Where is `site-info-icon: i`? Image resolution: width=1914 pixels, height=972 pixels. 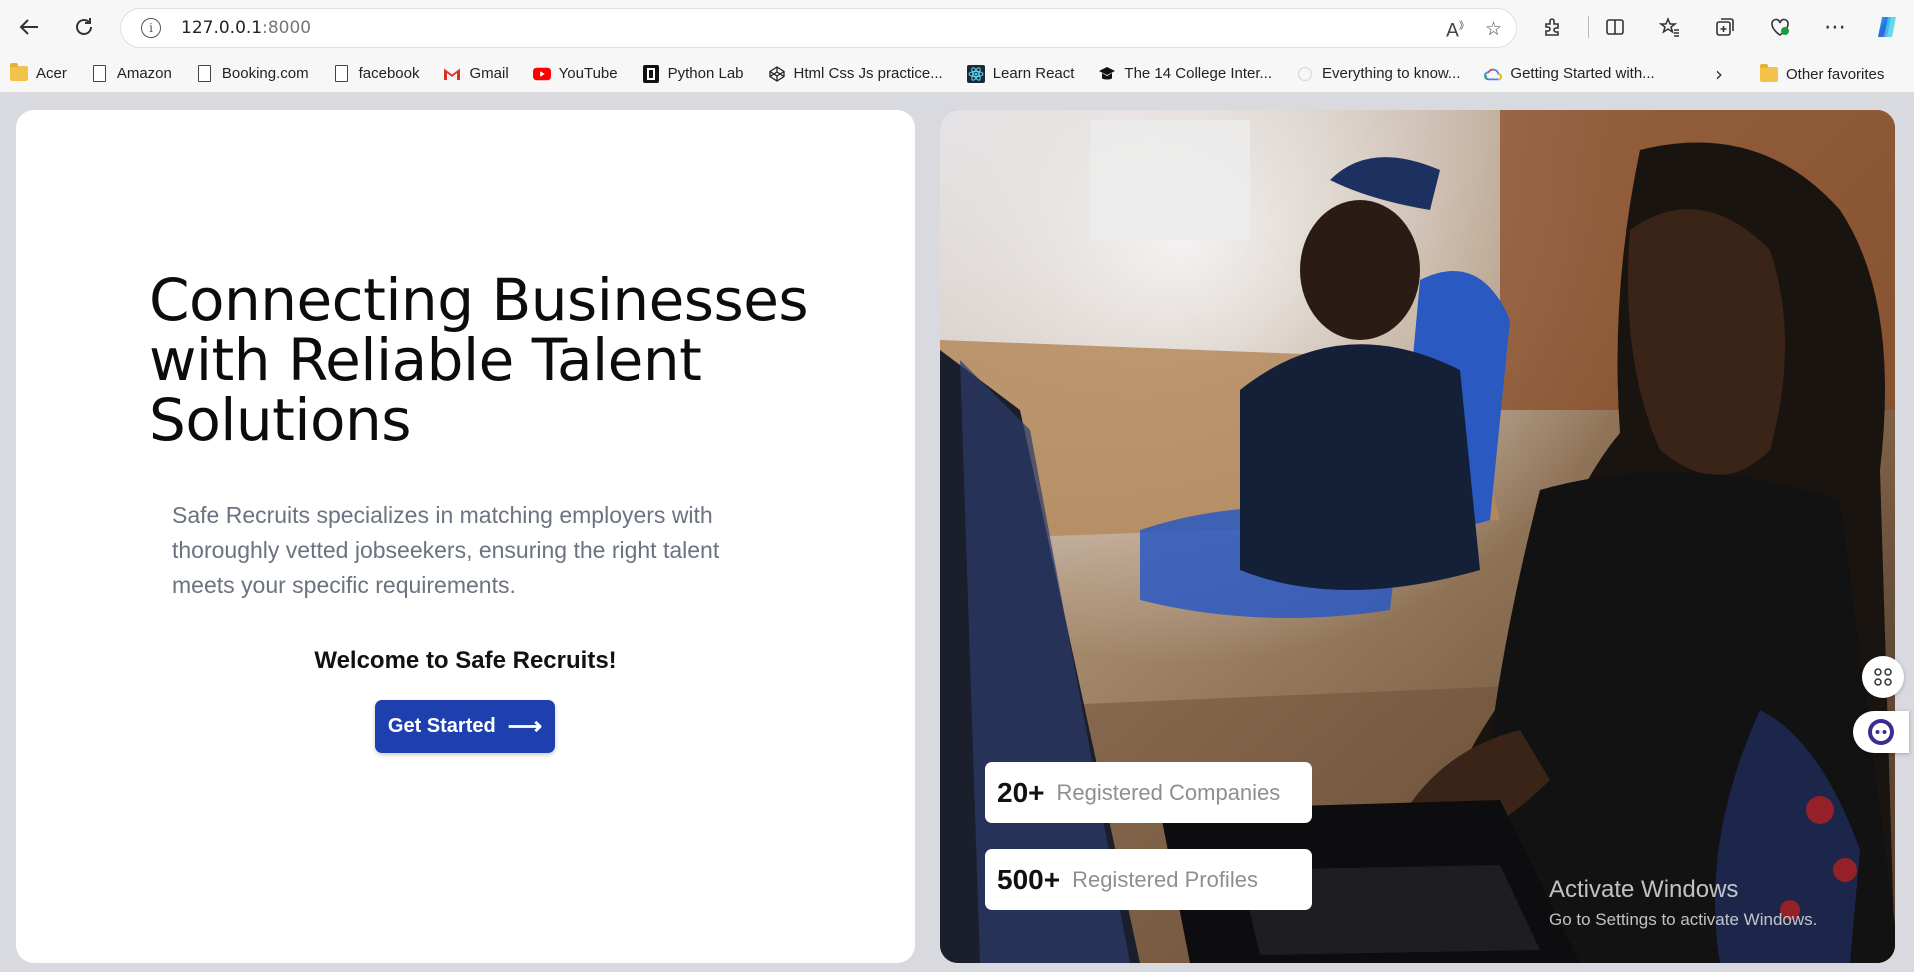
site-info-icon: i is located at coordinates (151, 28).